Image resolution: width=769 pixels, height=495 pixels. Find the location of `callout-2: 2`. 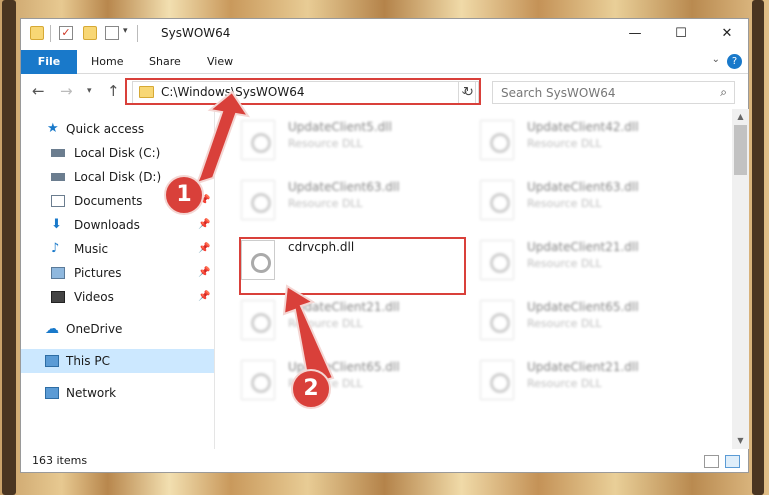

callout-2: 2 is located at coordinates (311, 389).